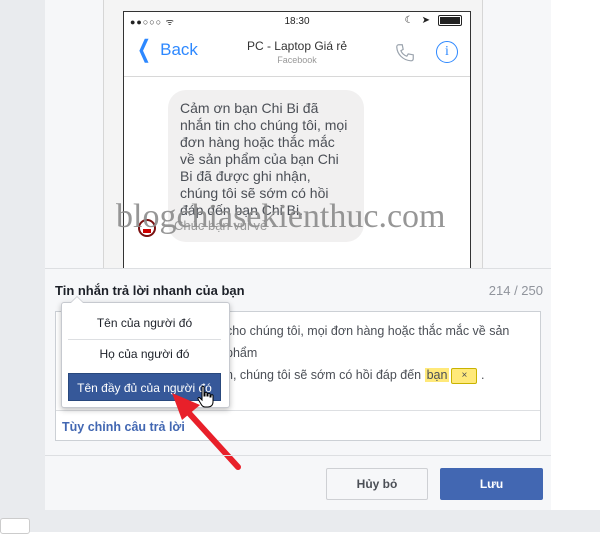  Describe the element at coordinates (409, 20) in the screenshot. I see `moon-icon: ☾` at that location.